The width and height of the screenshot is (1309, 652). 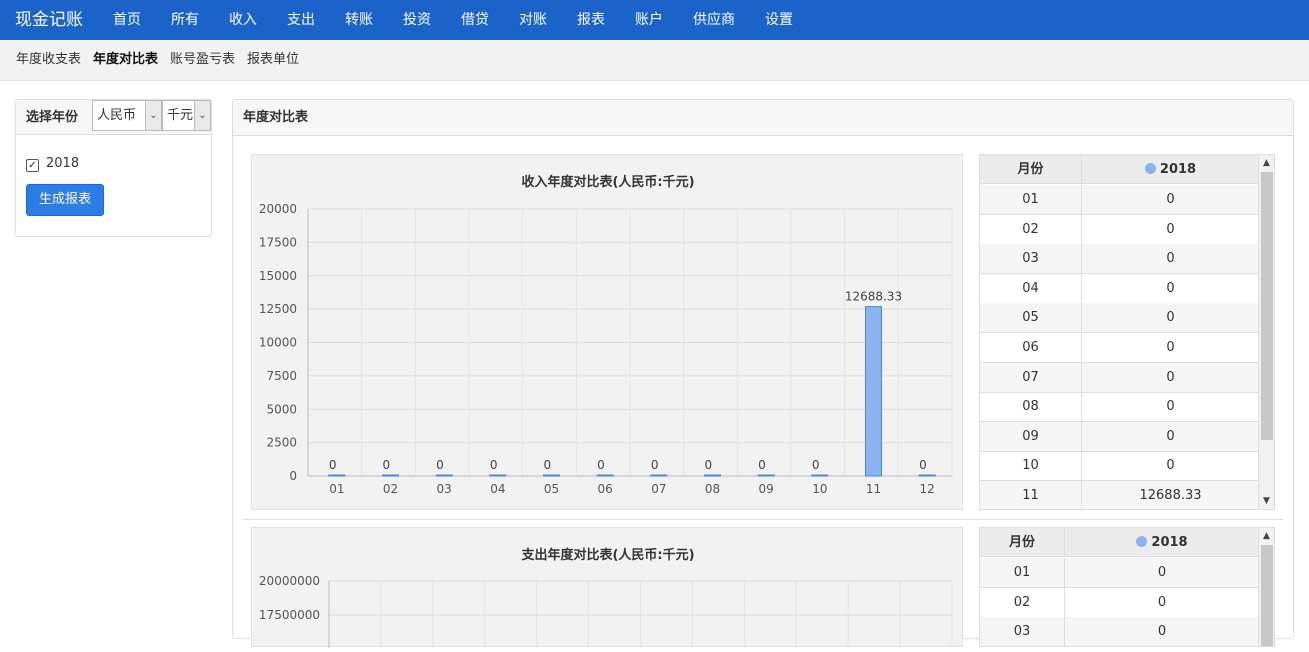 I want to click on month-cell: 01, so click(x=1031, y=199).